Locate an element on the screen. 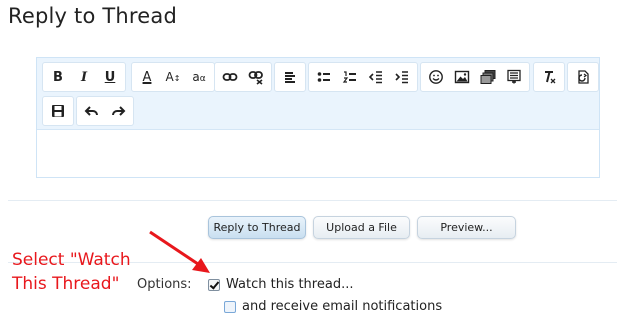 The height and width of the screenshot is (325, 617). toolbar-group-links is located at coordinates (243, 77).